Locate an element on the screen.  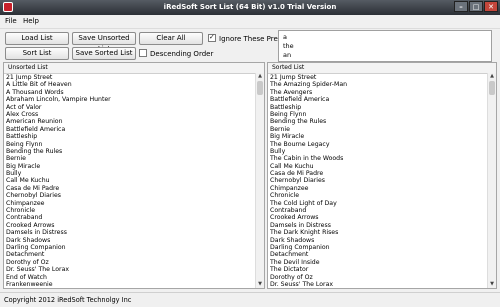
save-unsorted-list-button: Save Unsorted List is located at coordinates (104, 42).